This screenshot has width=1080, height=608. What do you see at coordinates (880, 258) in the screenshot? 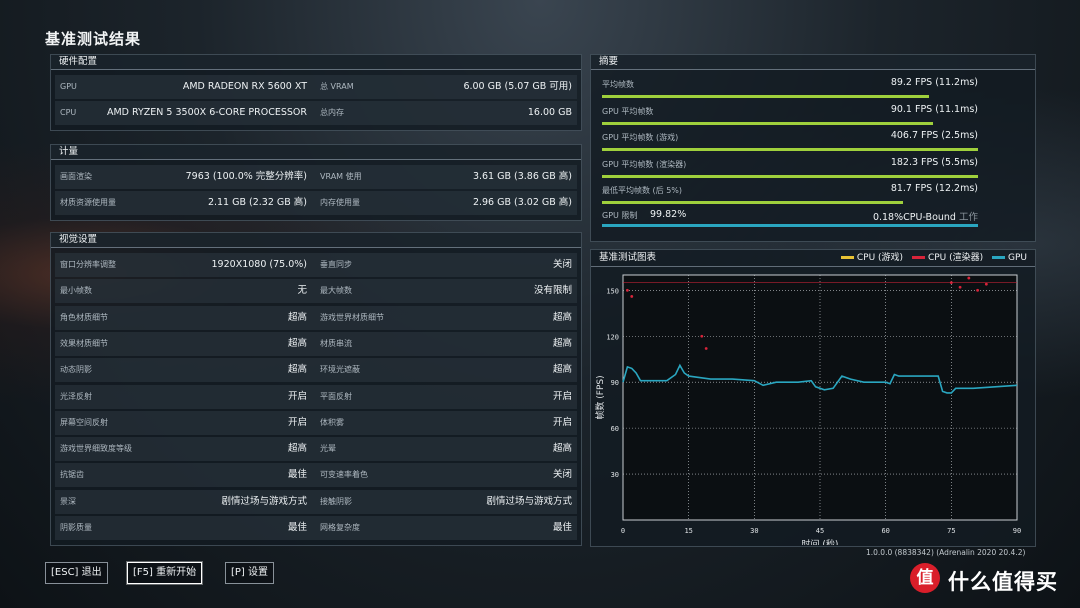
I see `legend-cpu-game: CPU (游戏)` at bounding box center [880, 258].